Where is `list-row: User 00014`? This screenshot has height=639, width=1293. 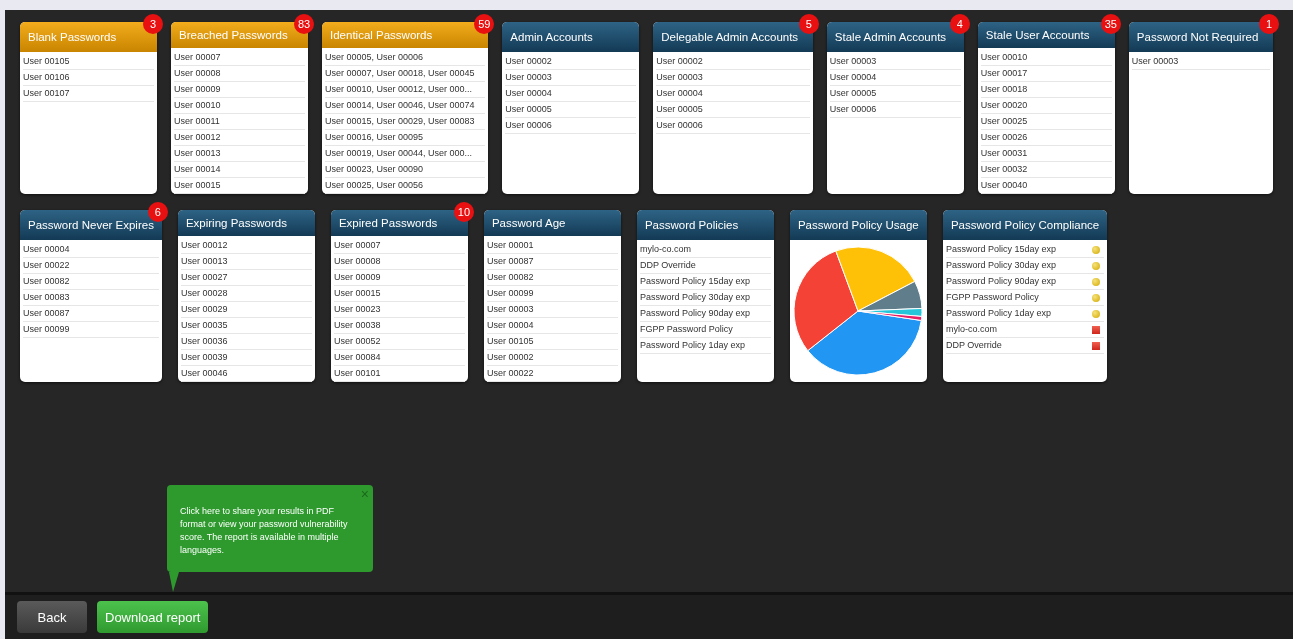 list-row: User 00014 is located at coordinates (239, 170).